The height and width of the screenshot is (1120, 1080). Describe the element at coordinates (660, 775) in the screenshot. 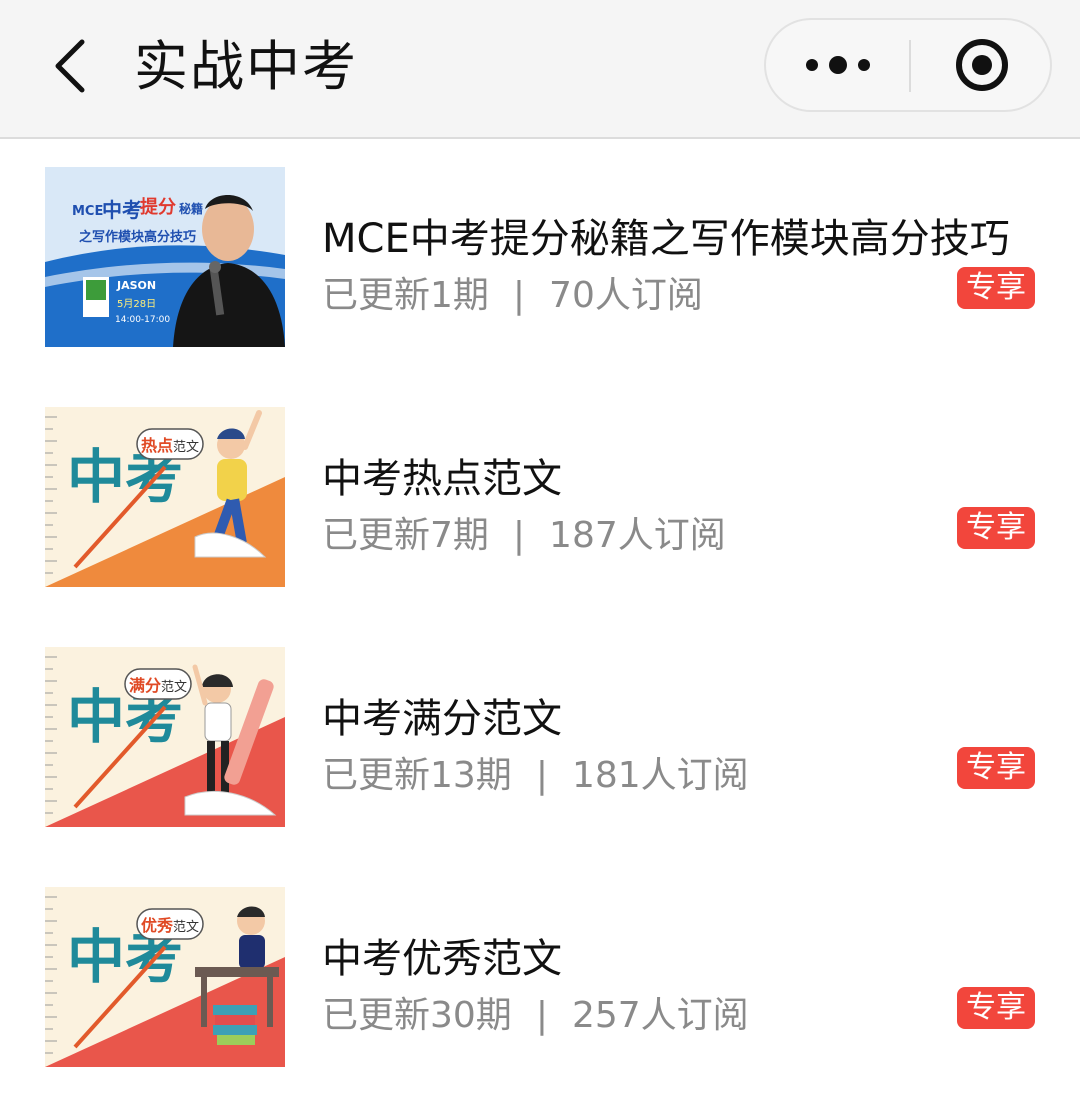

I see `subscriber-count: 181人订阅` at that location.